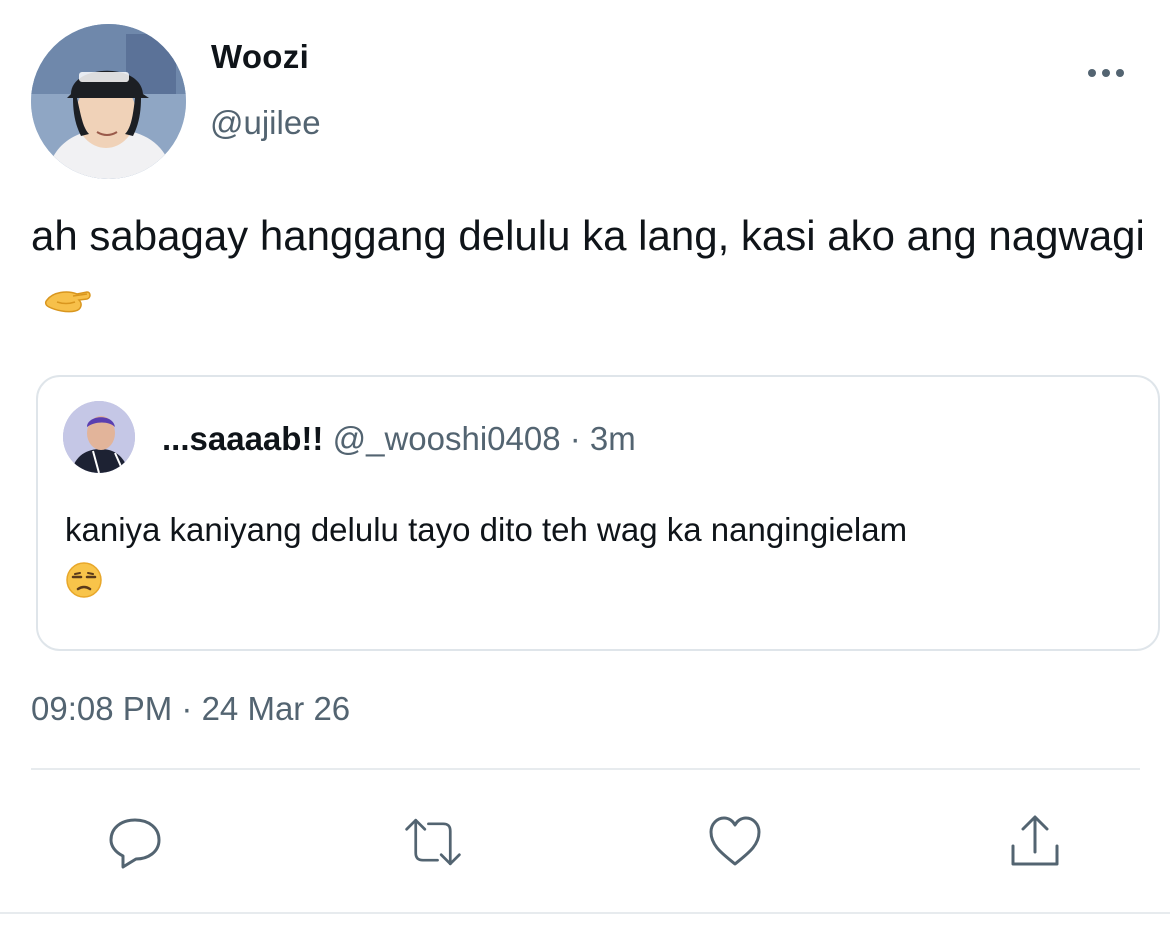 The height and width of the screenshot is (933, 1170). I want to click on comment-icon, so click(135, 843).